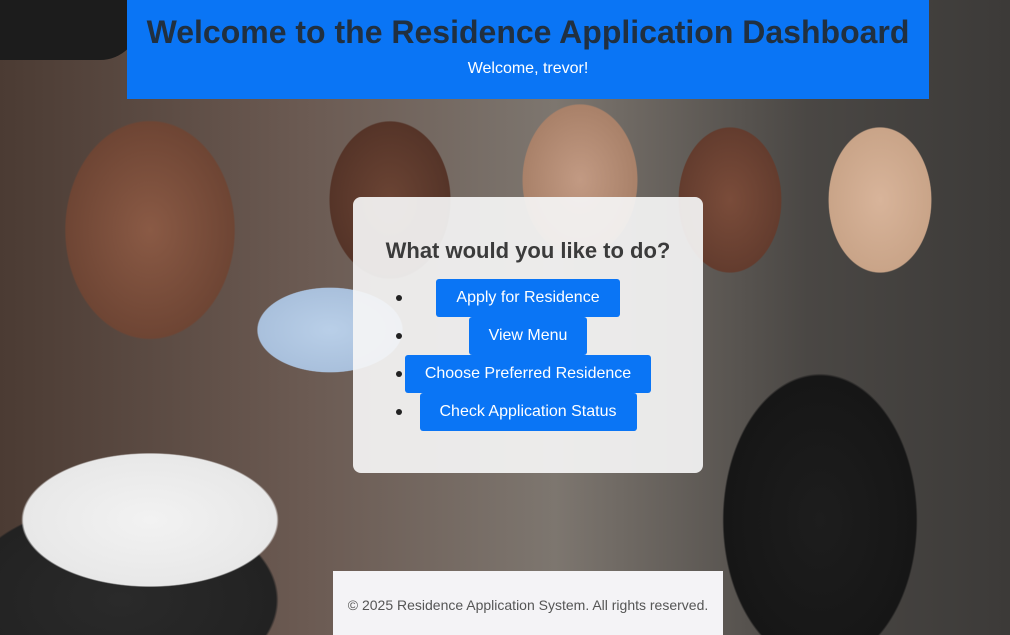 This screenshot has height=635, width=1010. I want to click on apply-for-residence-button: Apply for Residence, so click(528, 298).